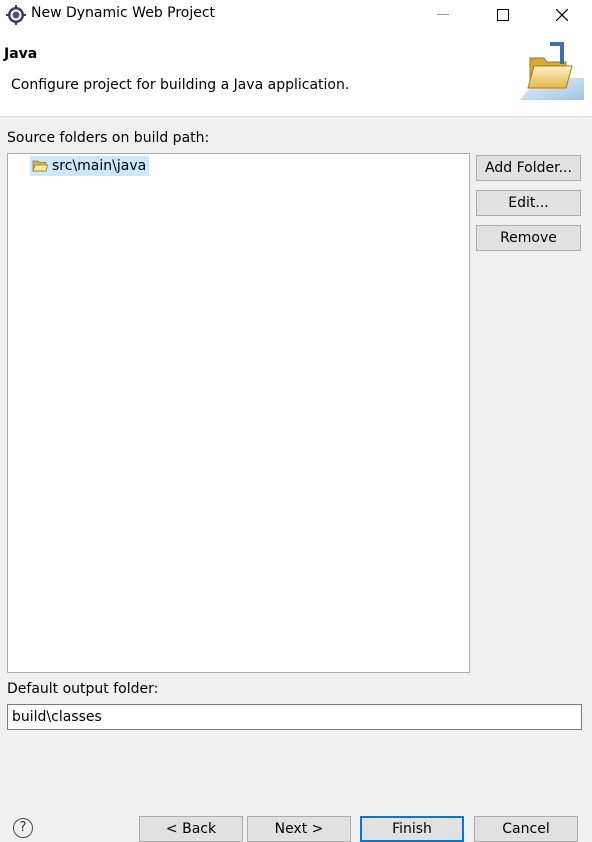  What do you see at coordinates (23, 828) in the screenshot?
I see `help-icon: ?` at bounding box center [23, 828].